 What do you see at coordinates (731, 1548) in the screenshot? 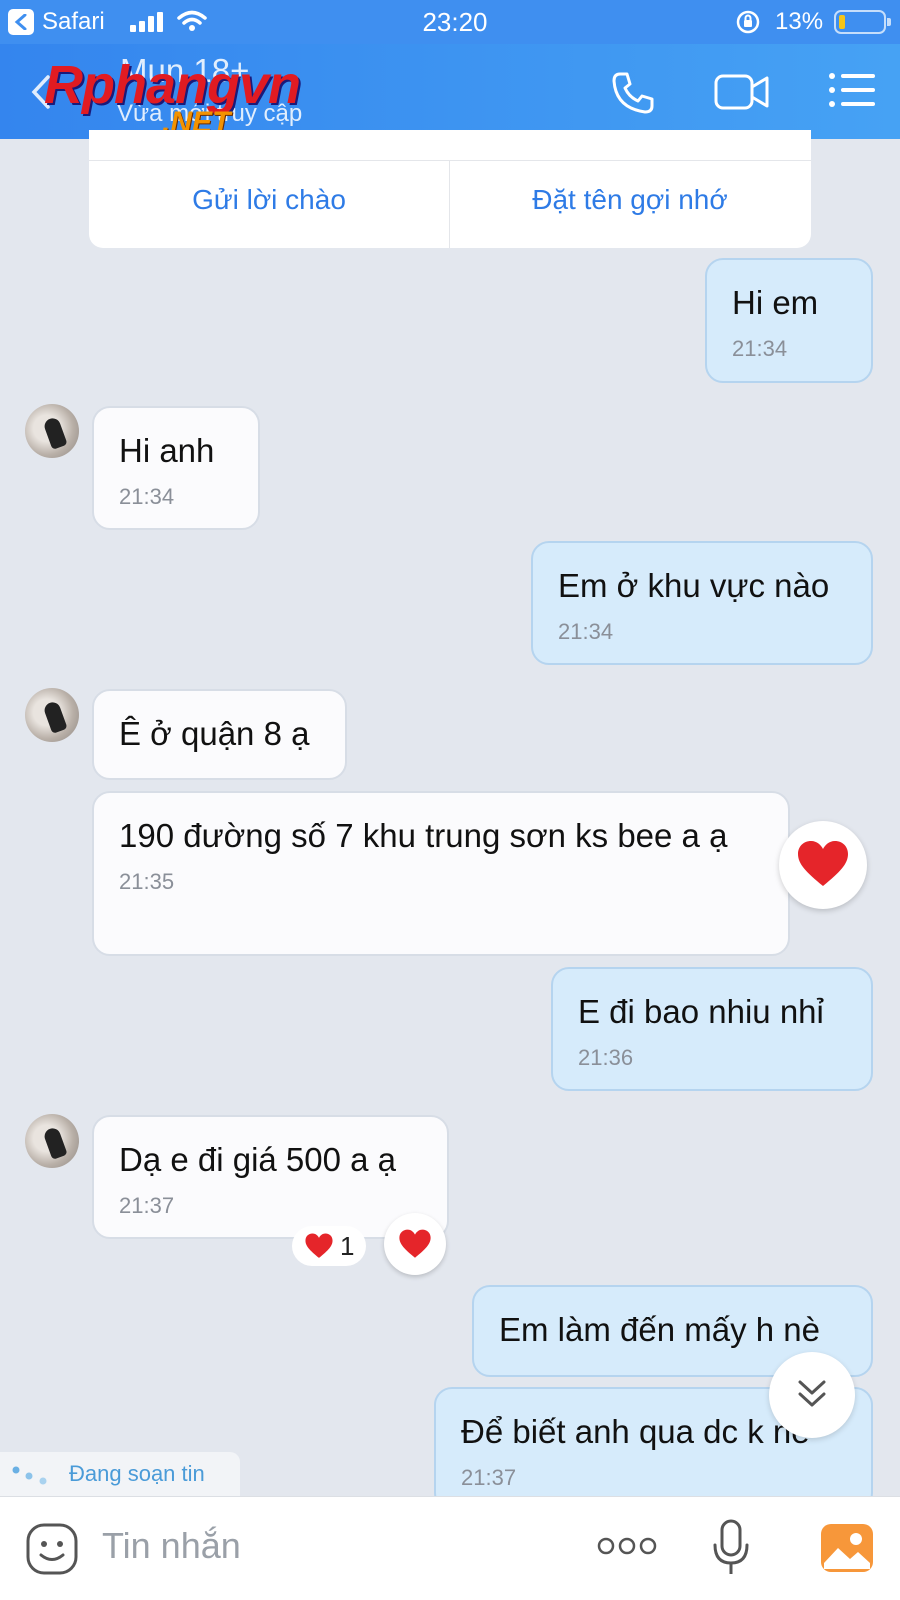
I see `microphone-icon` at bounding box center [731, 1548].